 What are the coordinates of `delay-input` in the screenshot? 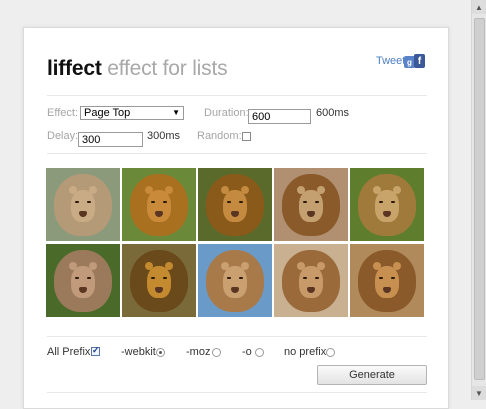 It's located at (110, 139).